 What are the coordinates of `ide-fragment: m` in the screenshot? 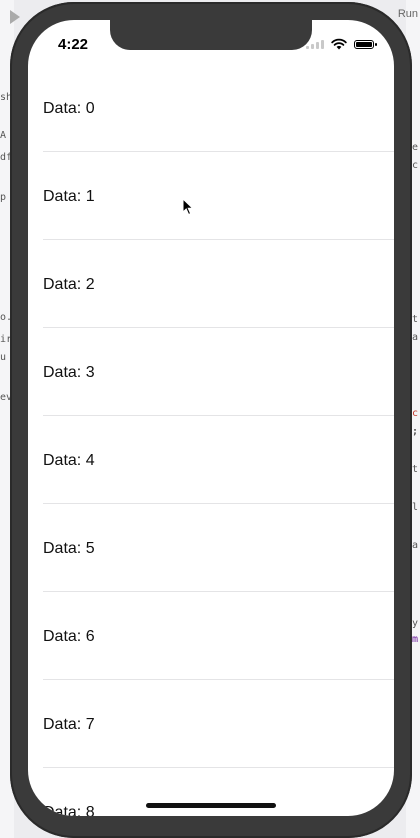 It's located at (414, 639).